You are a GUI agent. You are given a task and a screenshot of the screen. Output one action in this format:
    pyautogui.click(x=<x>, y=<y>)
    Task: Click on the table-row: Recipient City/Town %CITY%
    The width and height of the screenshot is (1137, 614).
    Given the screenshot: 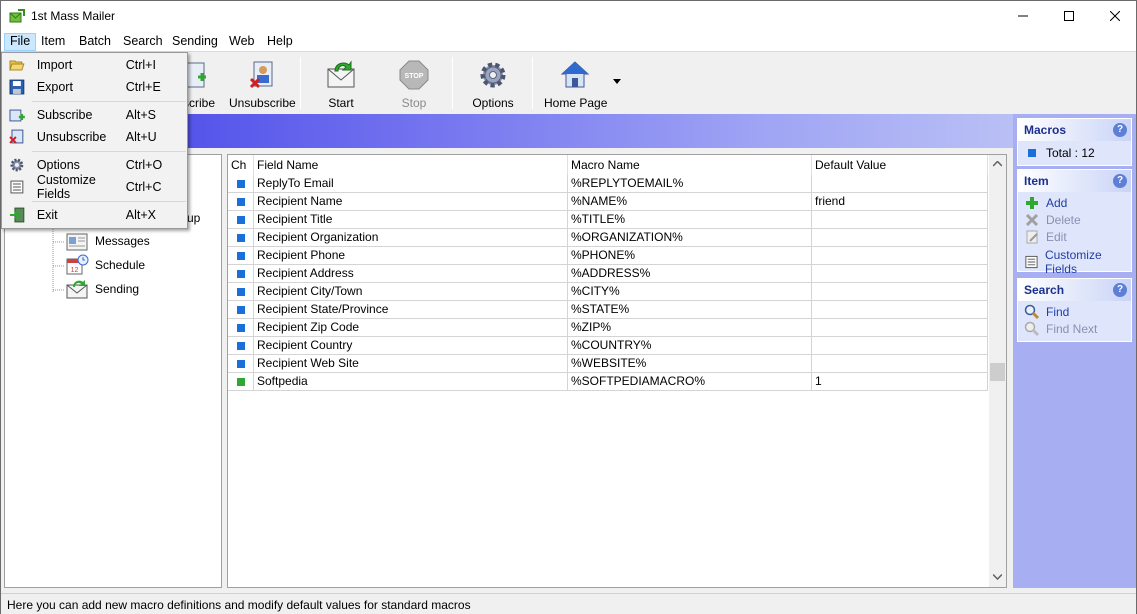 What is the action you would take?
    pyautogui.click(x=609, y=292)
    